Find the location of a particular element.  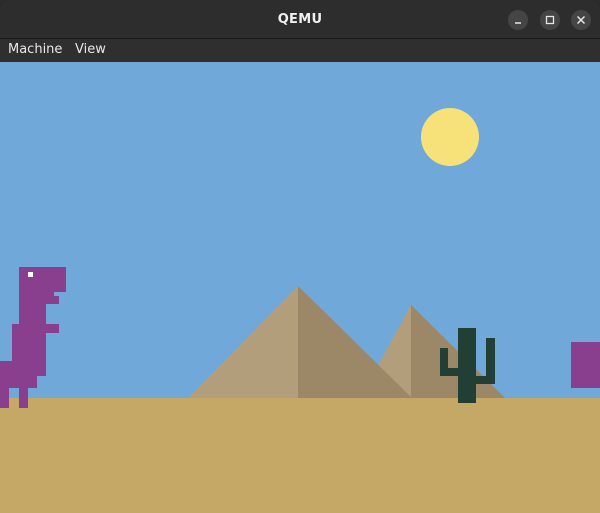

menu-machine: Machine is located at coordinates (35, 50).